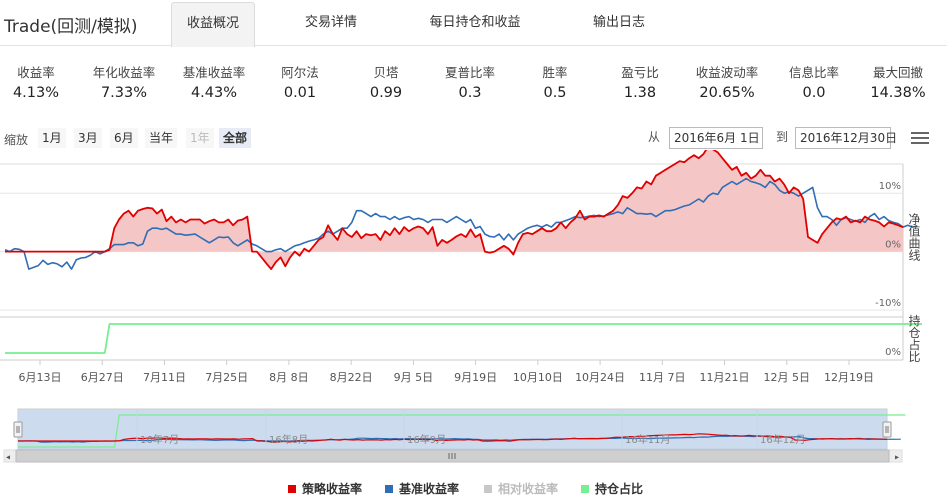  I want to click on zoom-all-button: 全部, so click(235, 138).